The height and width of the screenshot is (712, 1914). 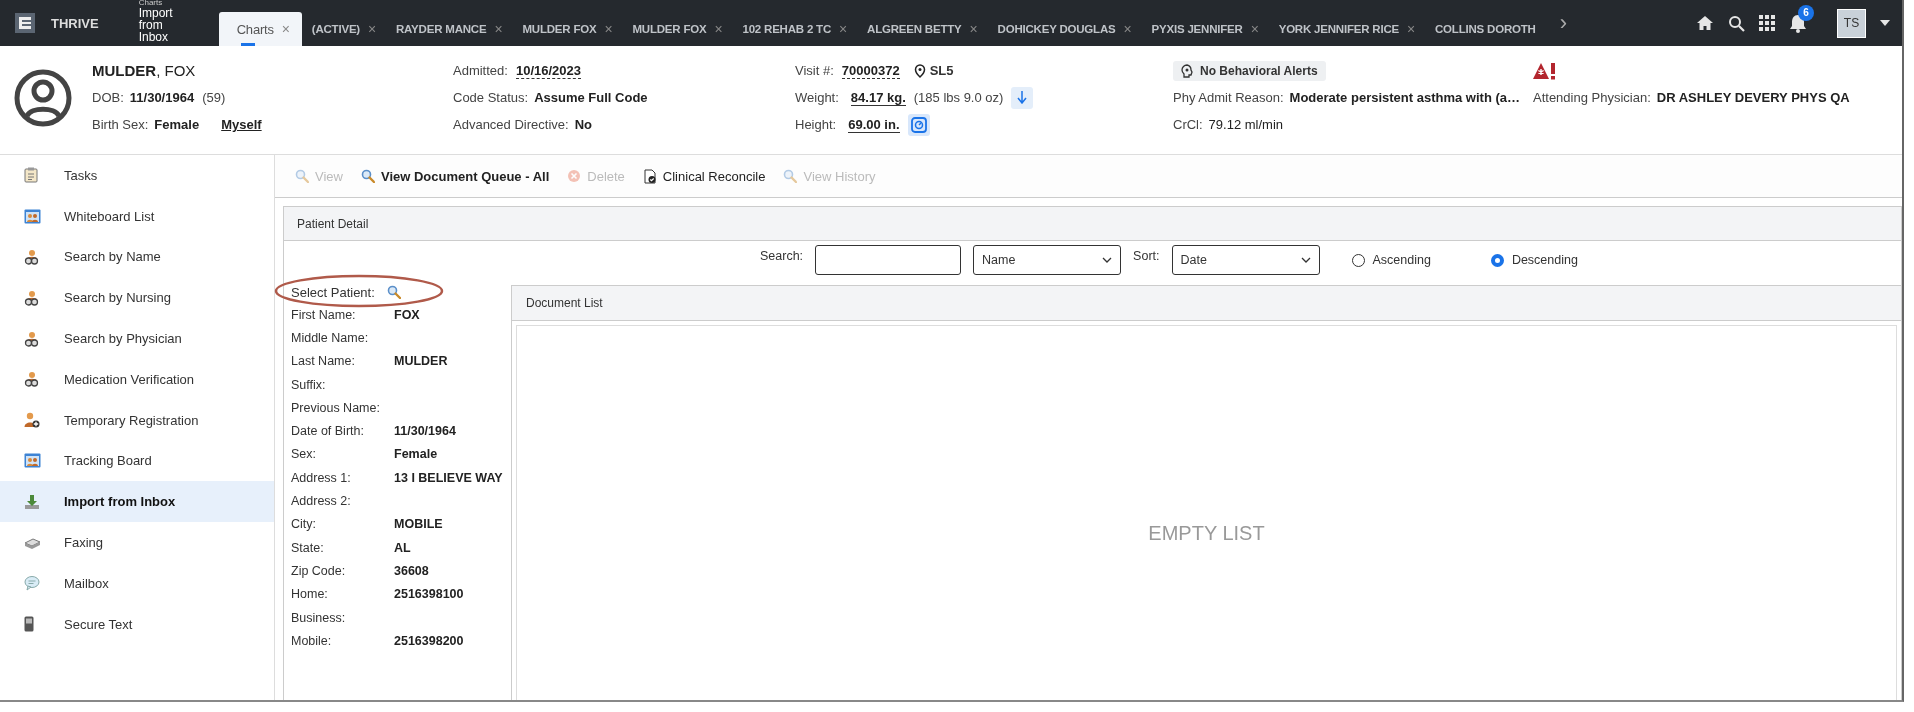 I want to click on sort-dropdown: Date, so click(x=1245, y=260).